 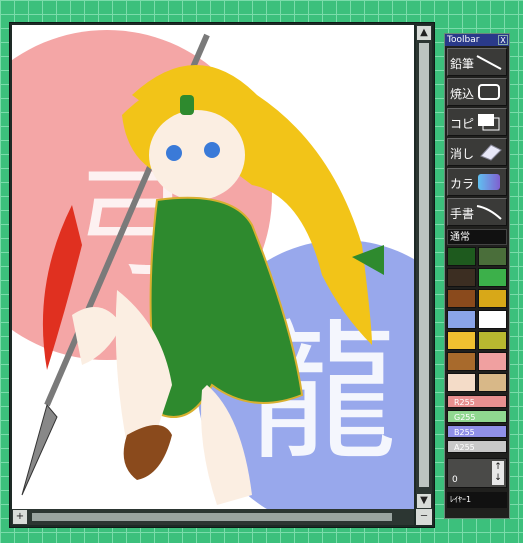 I want to click on tool-eraser-label: 消し, so click(x=462, y=154).